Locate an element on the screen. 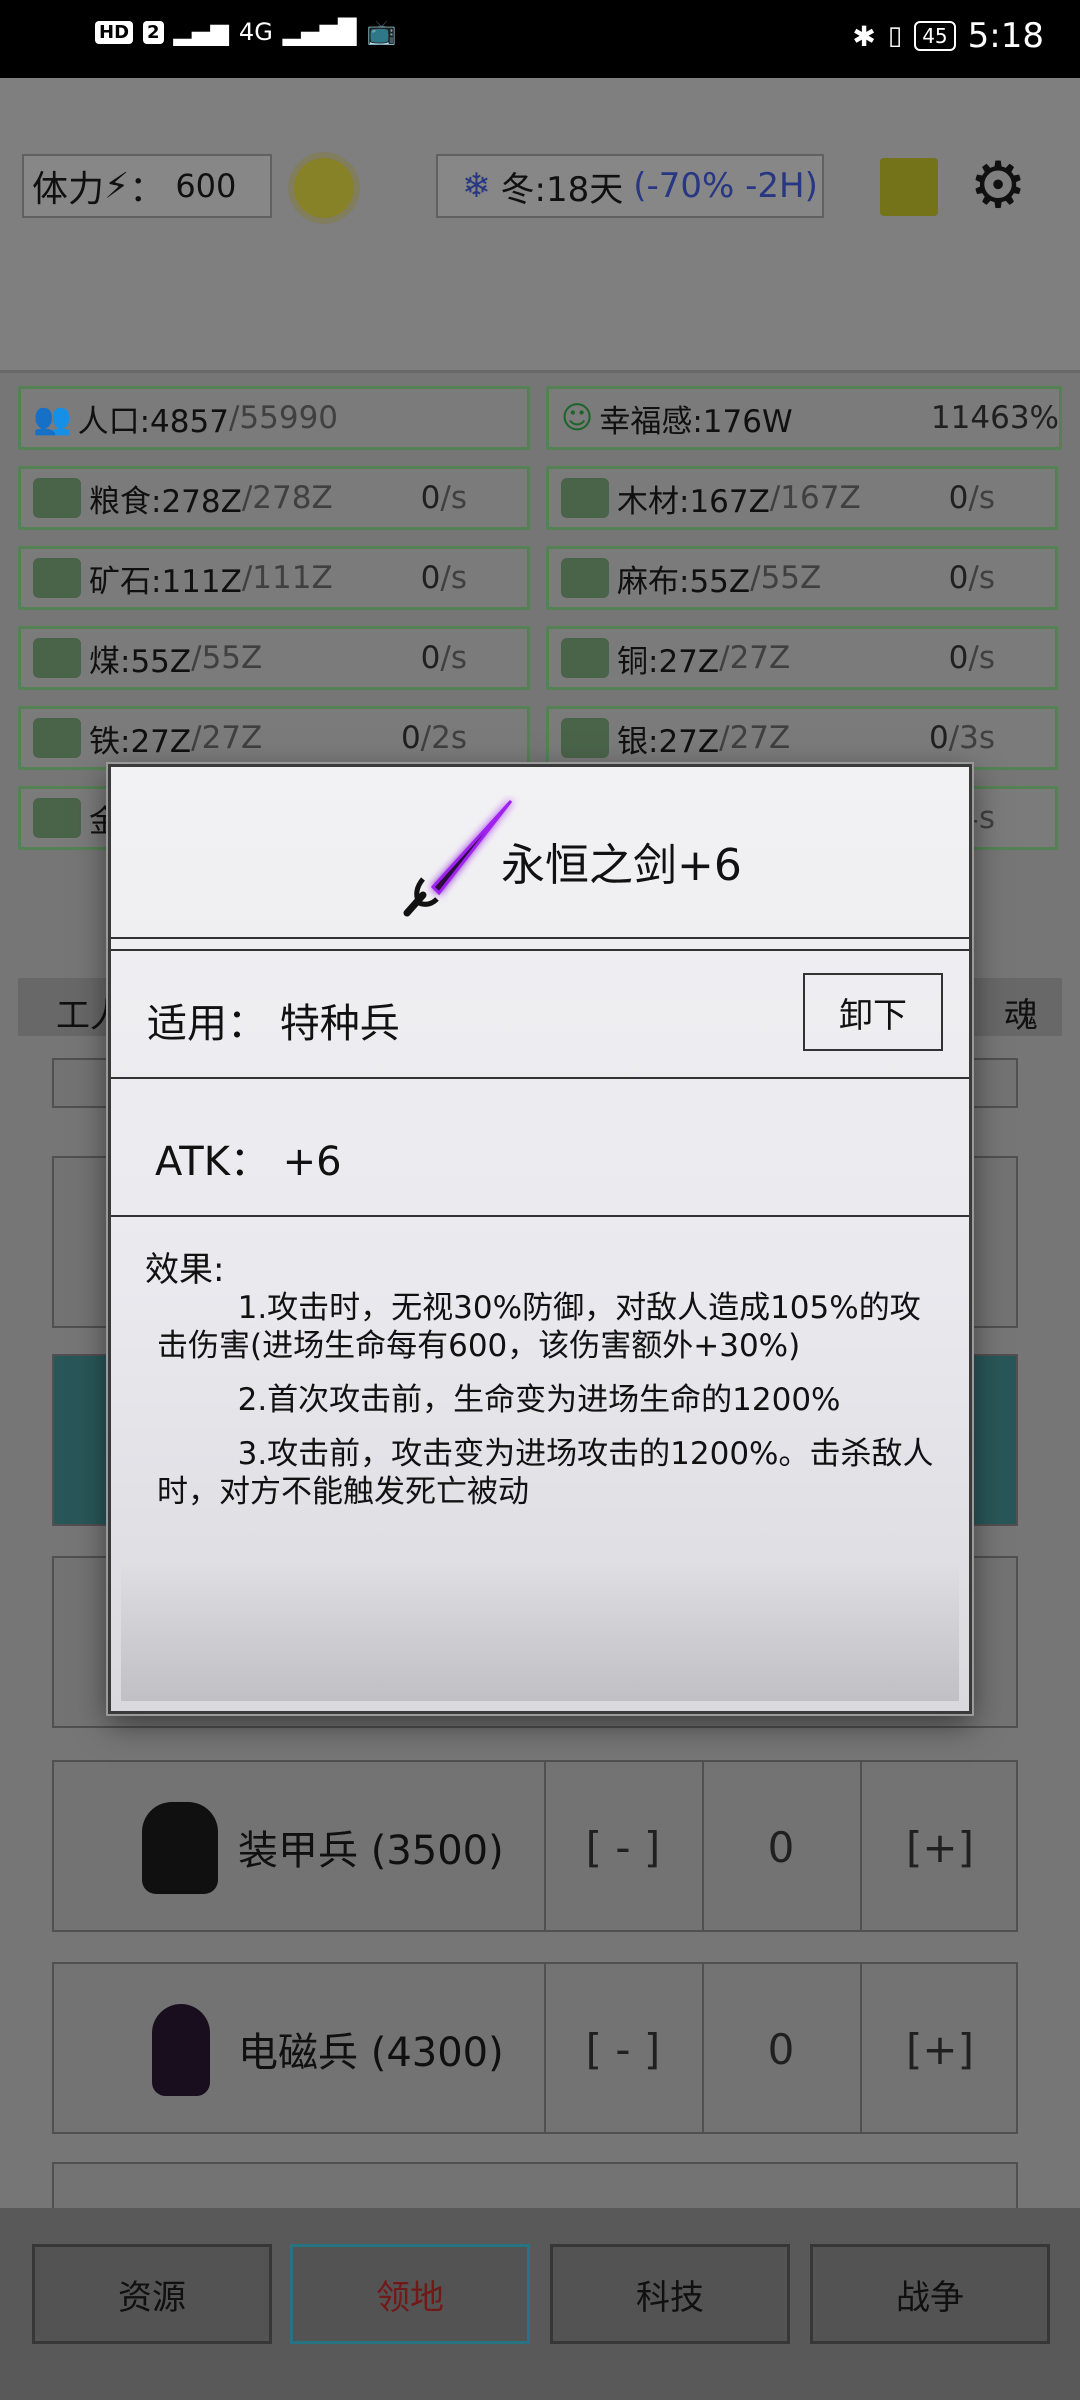  status-right: ✱ ▯ 45 5:18 is located at coordinates (948, 36).